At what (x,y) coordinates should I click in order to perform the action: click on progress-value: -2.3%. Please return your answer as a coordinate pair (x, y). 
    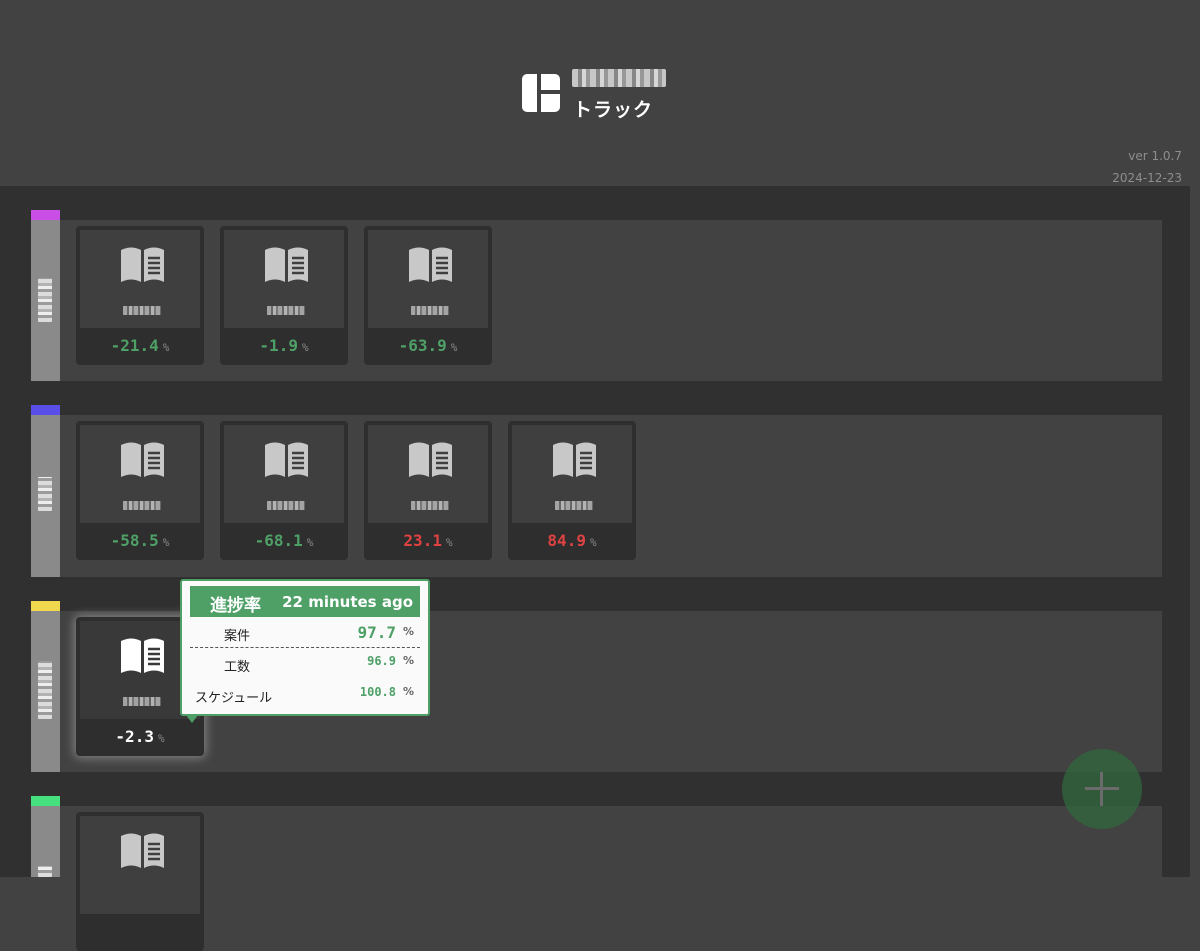
    Looking at the image, I should click on (140, 736).